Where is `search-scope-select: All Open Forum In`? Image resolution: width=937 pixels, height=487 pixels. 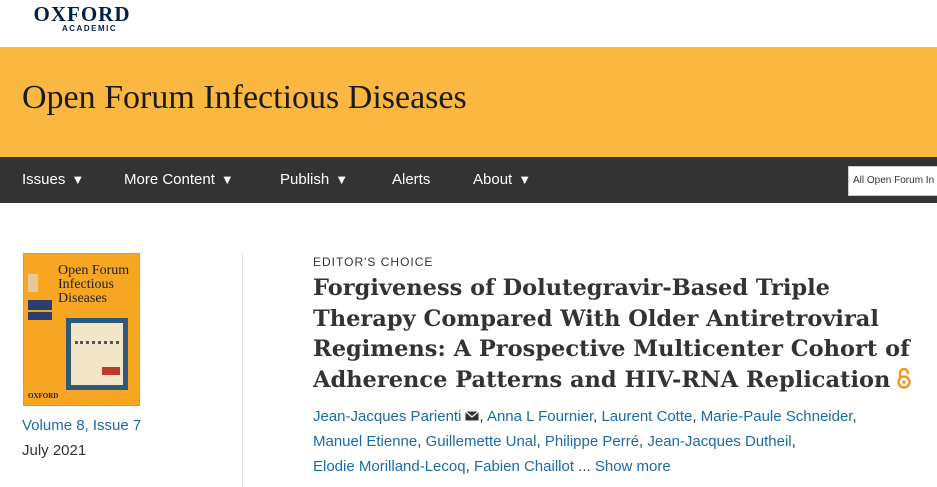
search-scope-select: All Open Forum In is located at coordinates (892, 181).